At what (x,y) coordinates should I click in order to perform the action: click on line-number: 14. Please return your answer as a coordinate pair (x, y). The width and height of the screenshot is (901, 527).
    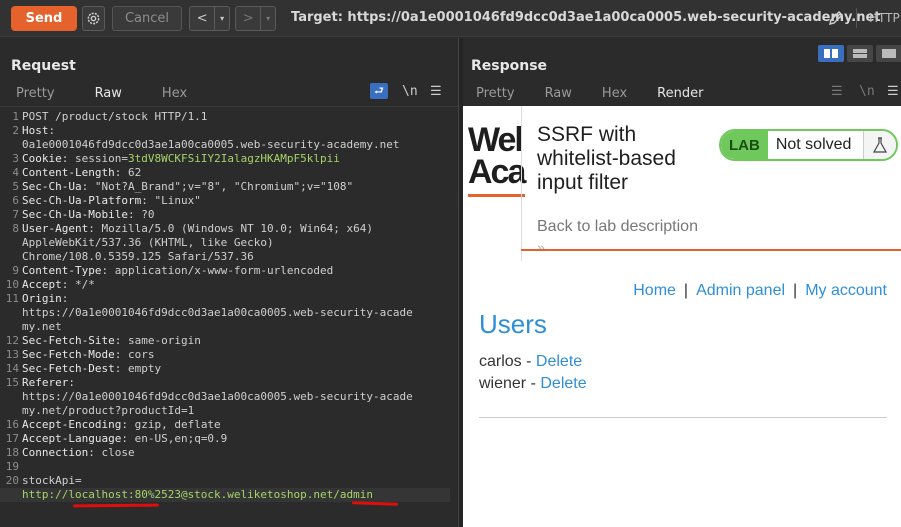
    Looking at the image, I should click on (12, 368).